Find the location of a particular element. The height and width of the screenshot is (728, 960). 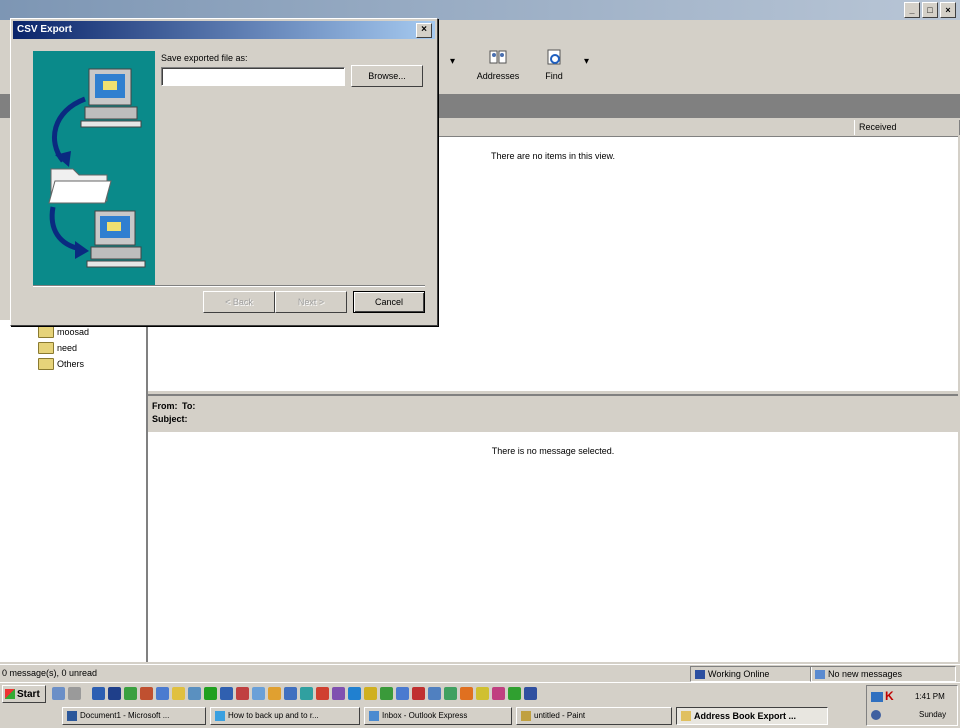

online-status: Working Online is located at coordinates (751, 674).